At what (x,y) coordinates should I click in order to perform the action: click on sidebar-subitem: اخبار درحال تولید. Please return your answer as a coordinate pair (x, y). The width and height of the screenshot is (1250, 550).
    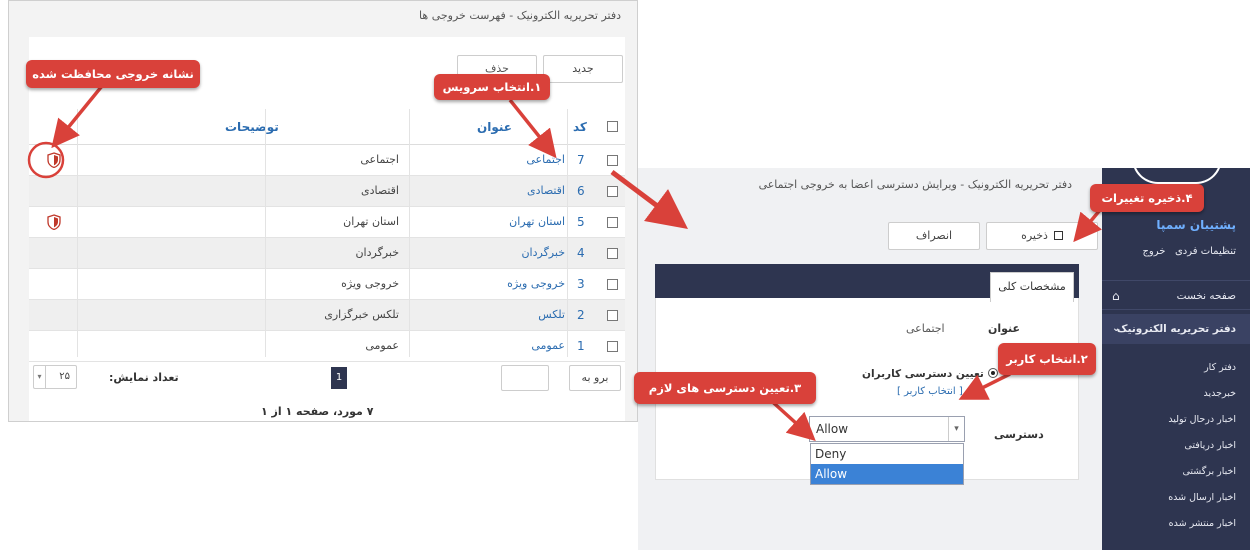
    Looking at the image, I should click on (1176, 419).